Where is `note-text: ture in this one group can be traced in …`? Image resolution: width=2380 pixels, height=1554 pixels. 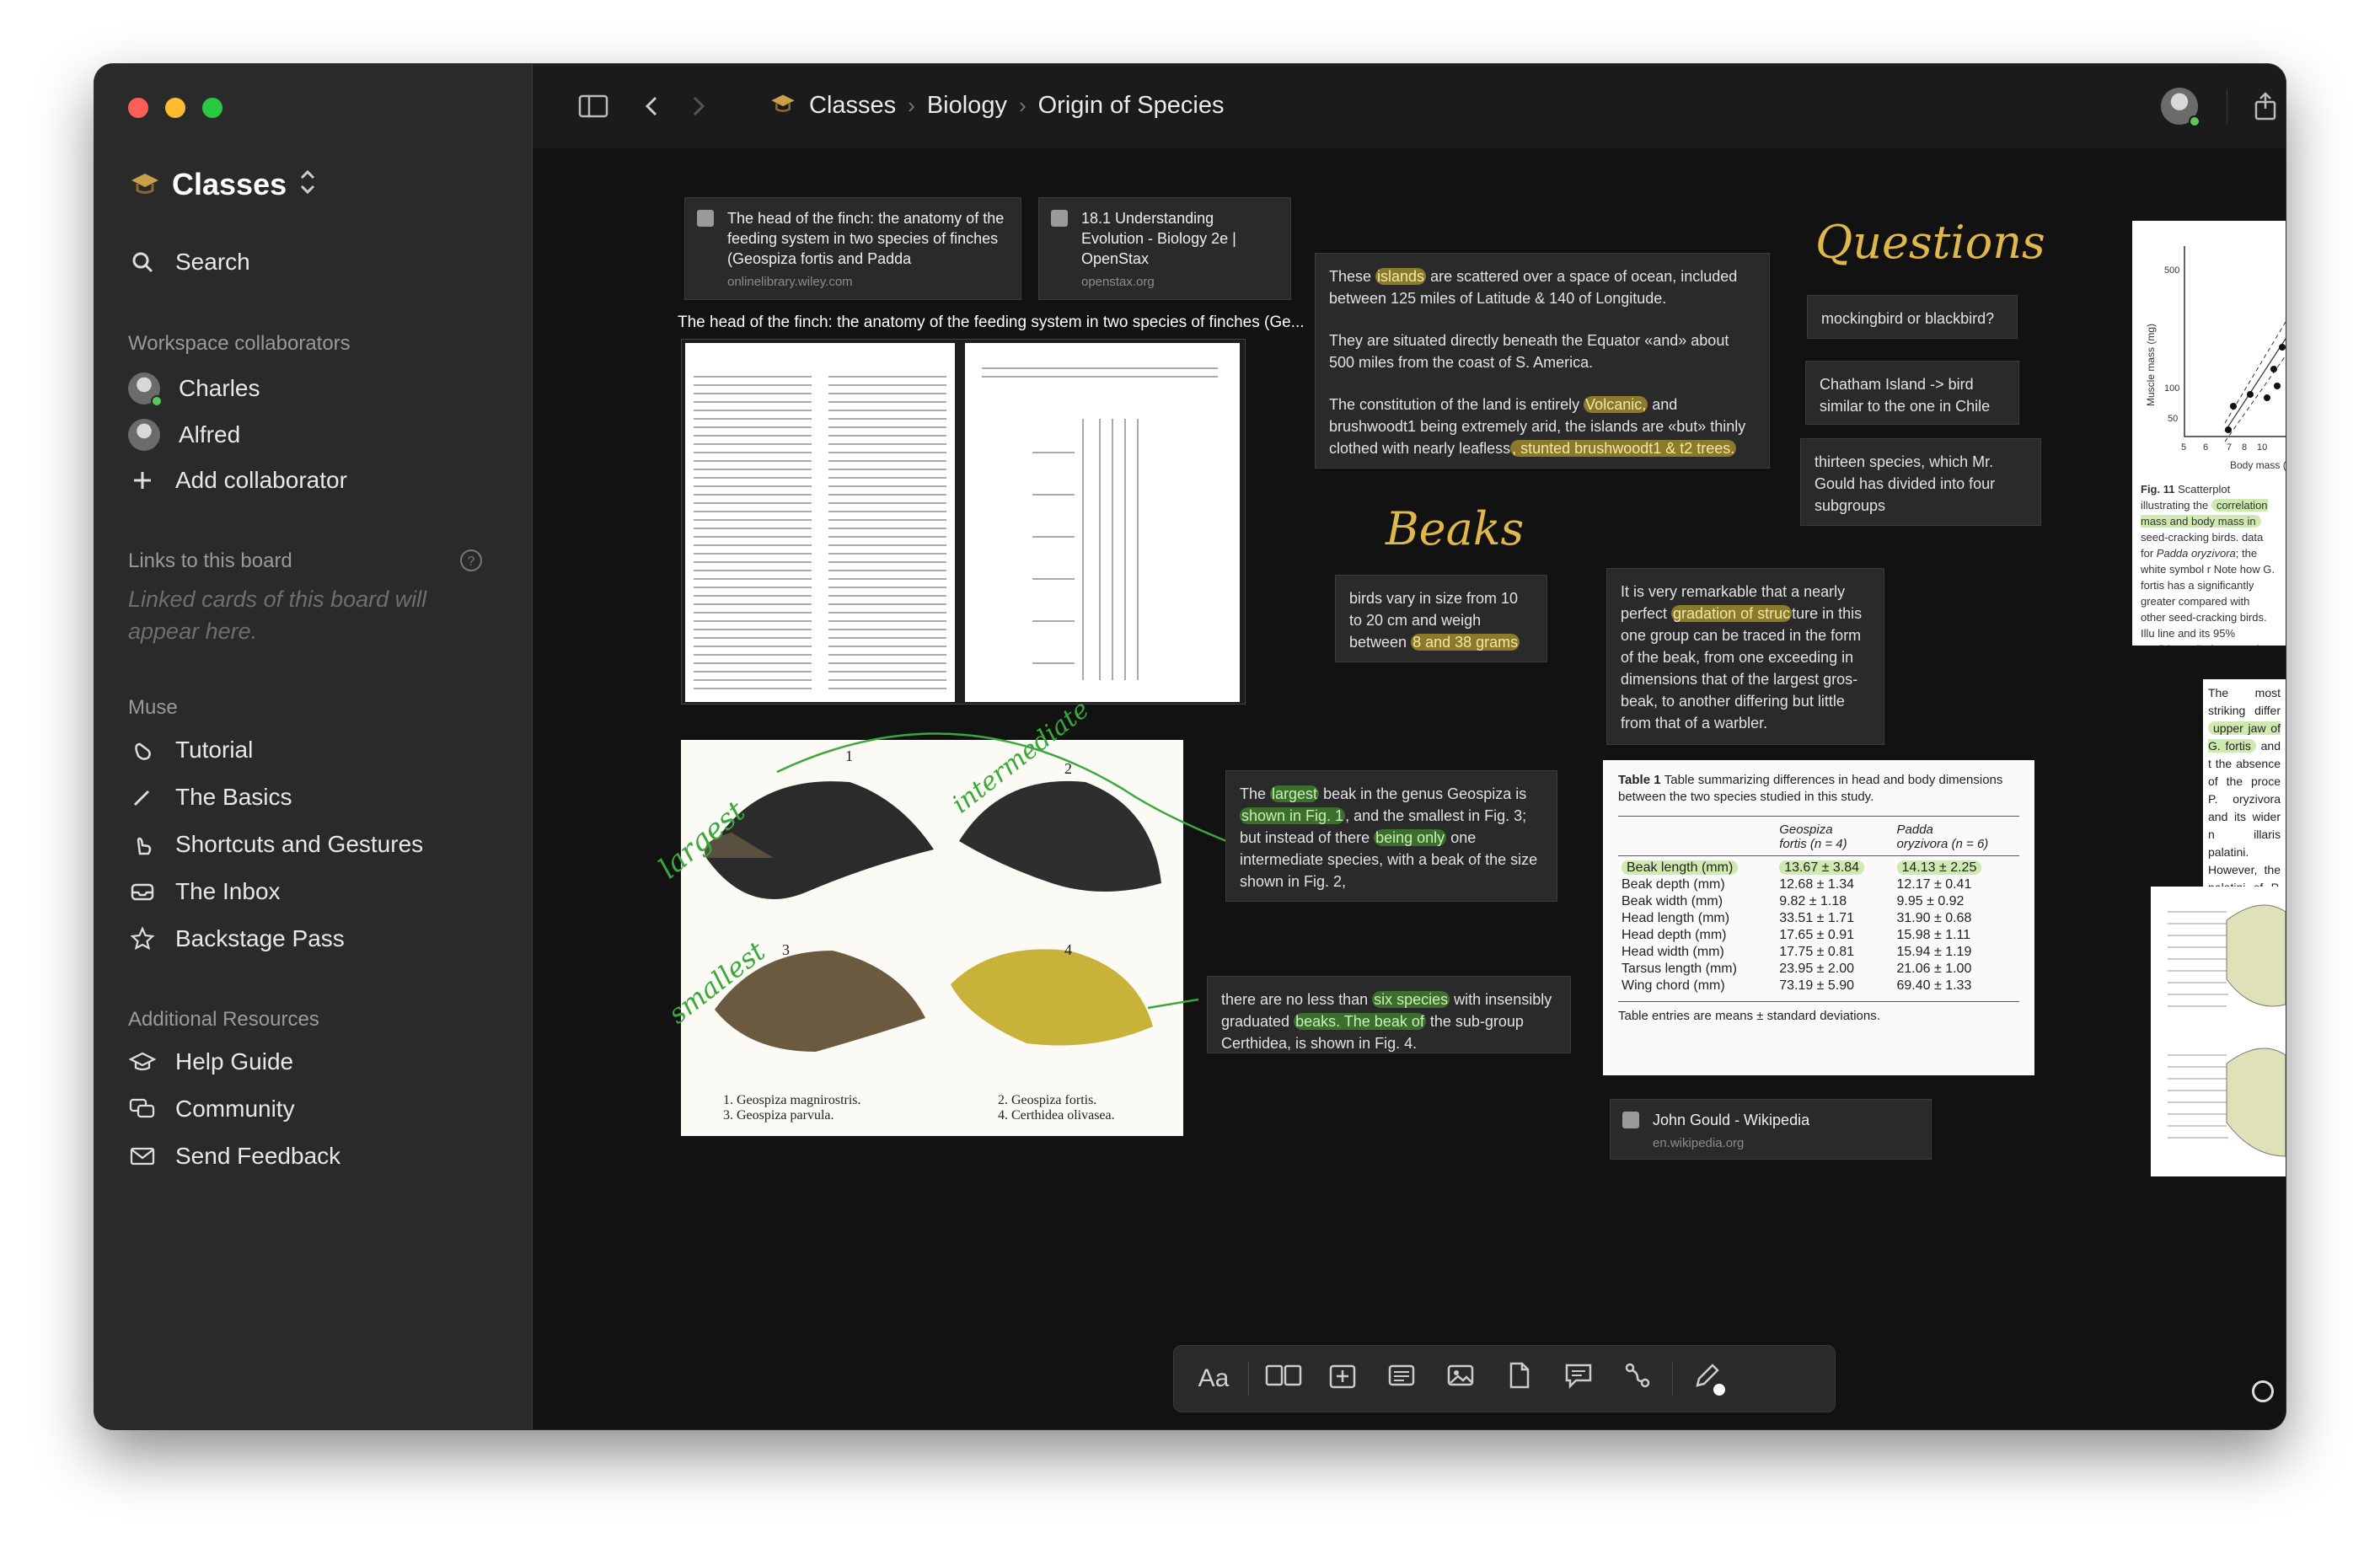
note-text: ture in this one group can be traced in … is located at coordinates (1742, 668).